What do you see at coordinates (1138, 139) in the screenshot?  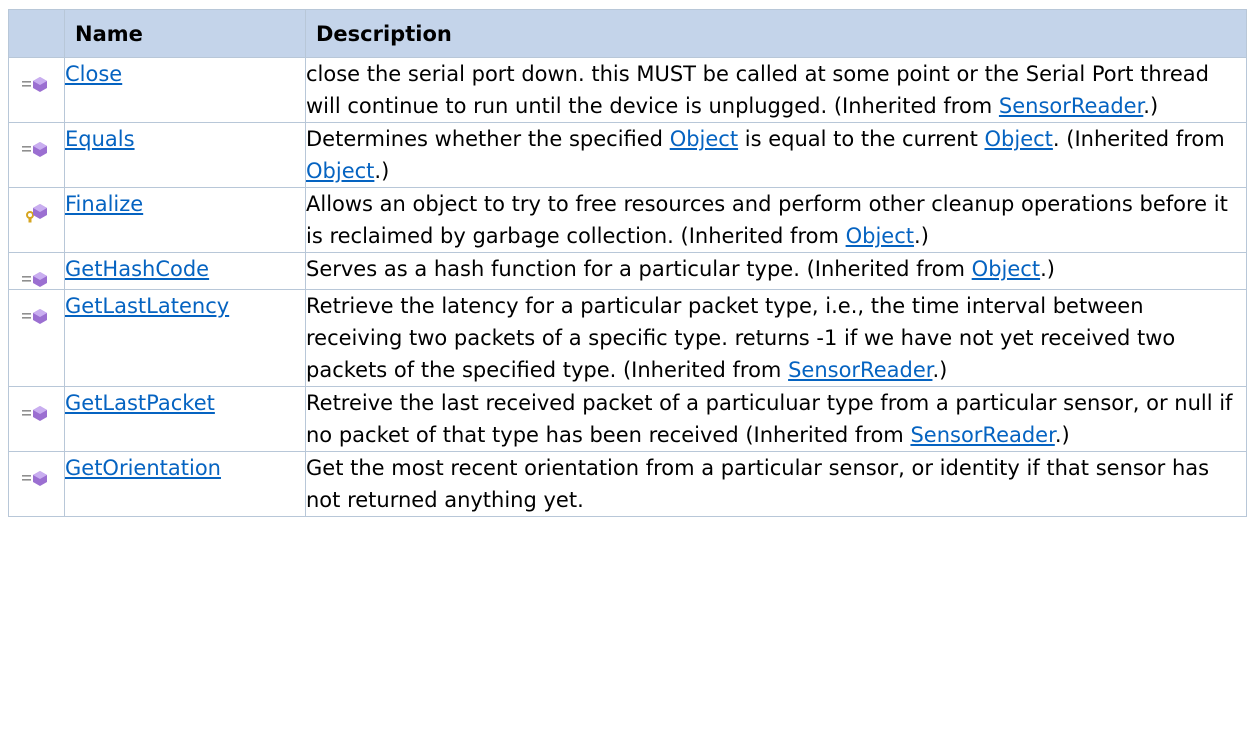 I see `description-text: . (Inherited from` at bounding box center [1138, 139].